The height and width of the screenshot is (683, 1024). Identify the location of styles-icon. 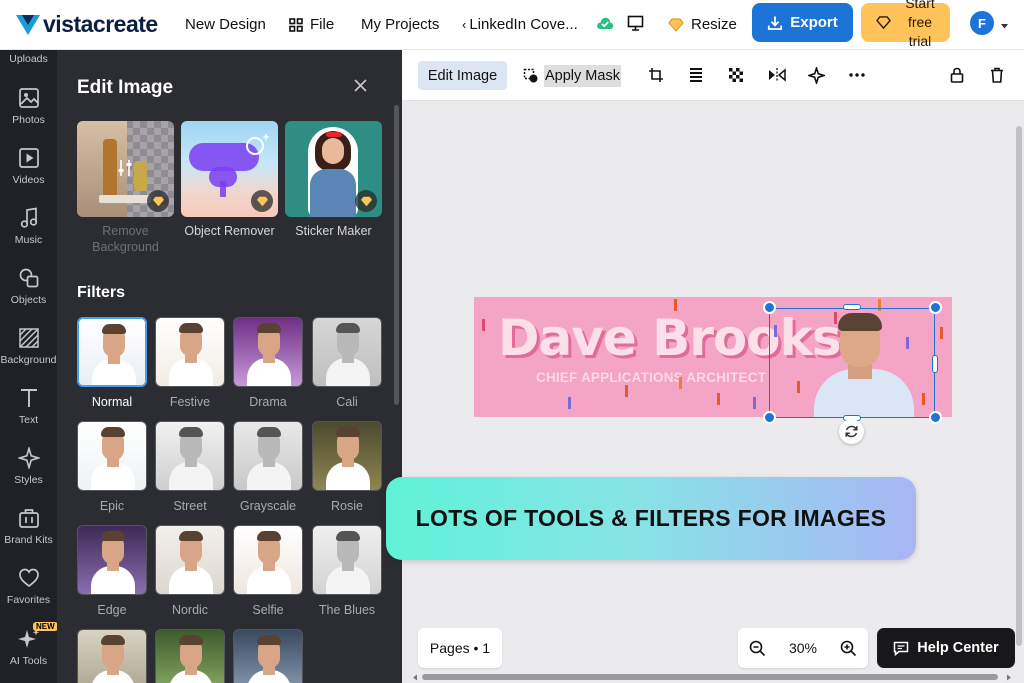
(28, 458).